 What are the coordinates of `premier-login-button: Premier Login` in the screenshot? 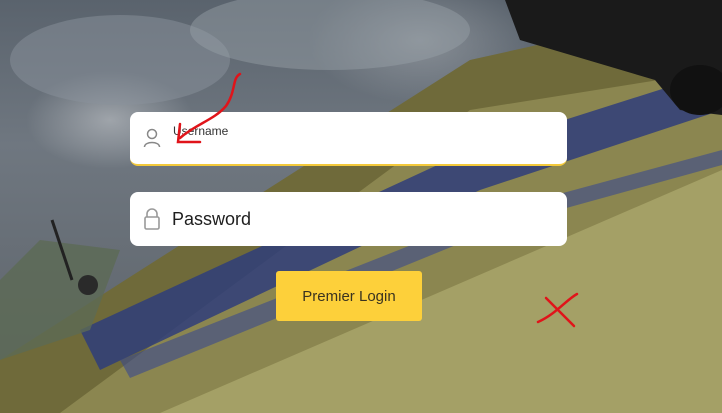 It's located at (349, 296).